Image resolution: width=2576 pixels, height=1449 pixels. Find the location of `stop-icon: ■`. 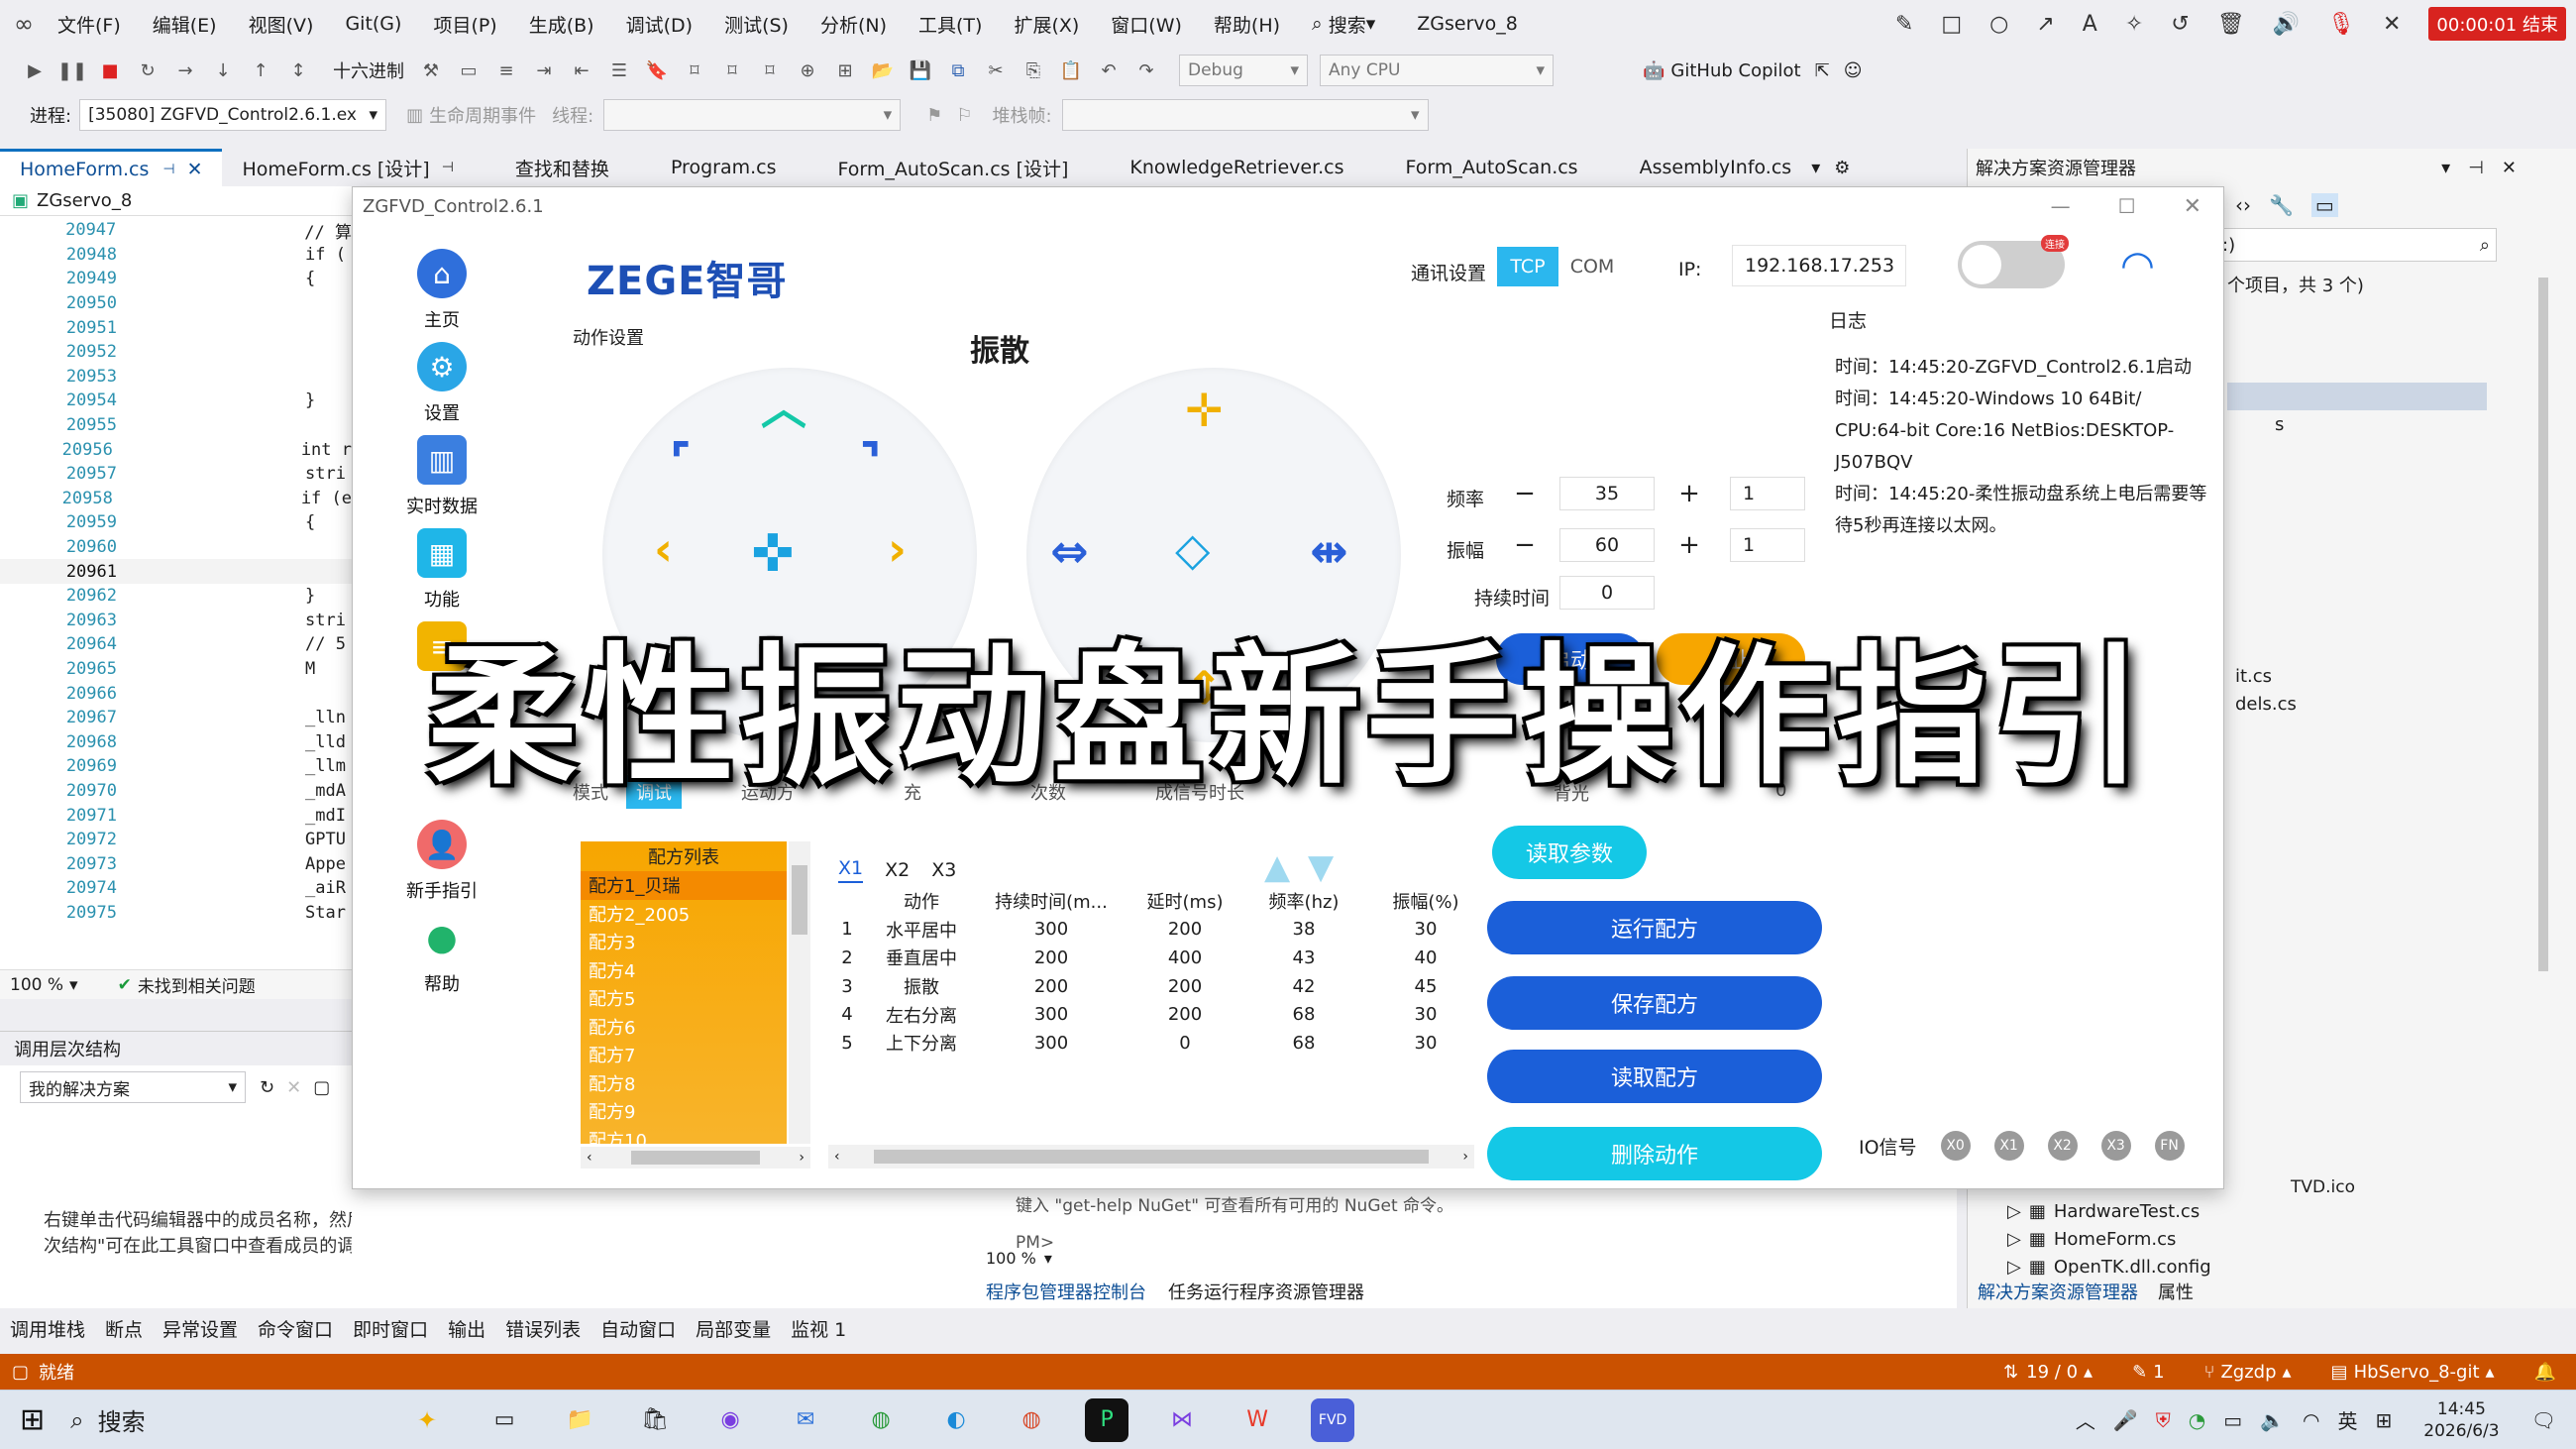

stop-icon: ■ is located at coordinates (110, 70).